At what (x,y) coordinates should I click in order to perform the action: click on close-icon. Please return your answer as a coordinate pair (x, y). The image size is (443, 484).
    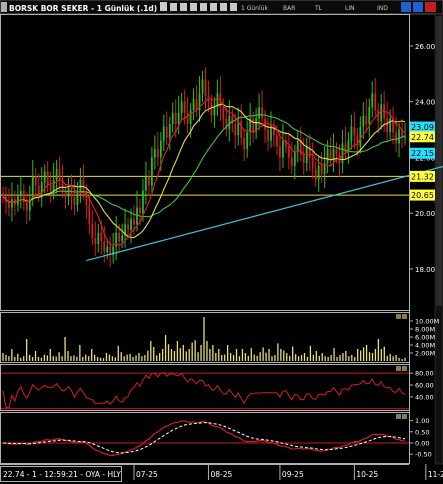
    Looking at the image, I should click on (430, 7).